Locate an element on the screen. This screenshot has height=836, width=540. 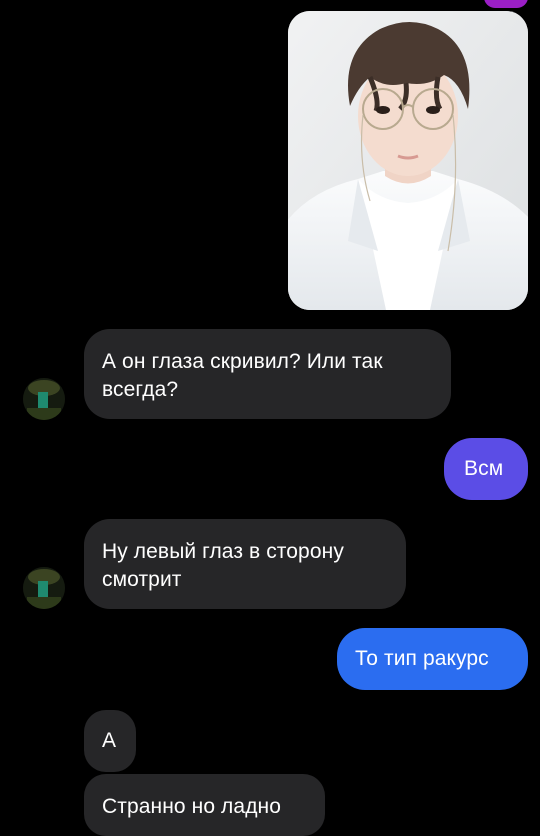
message-bubble-outgoing: Всм is located at coordinates (486, 469).